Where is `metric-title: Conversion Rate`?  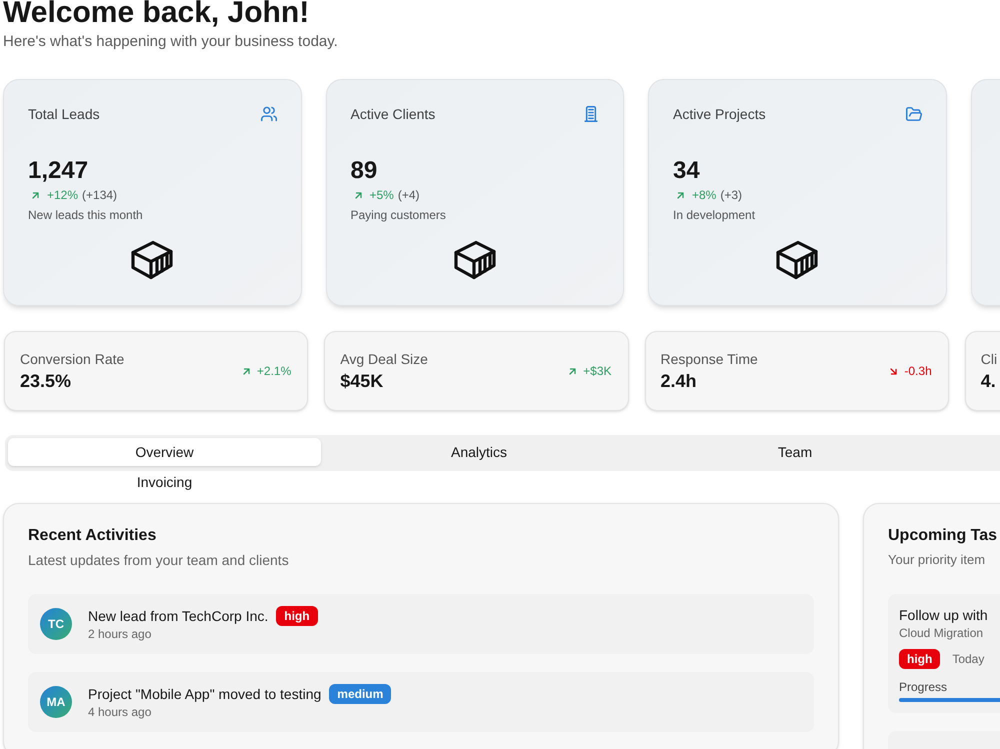
metric-title: Conversion Rate is located at coordinates (72, 359).